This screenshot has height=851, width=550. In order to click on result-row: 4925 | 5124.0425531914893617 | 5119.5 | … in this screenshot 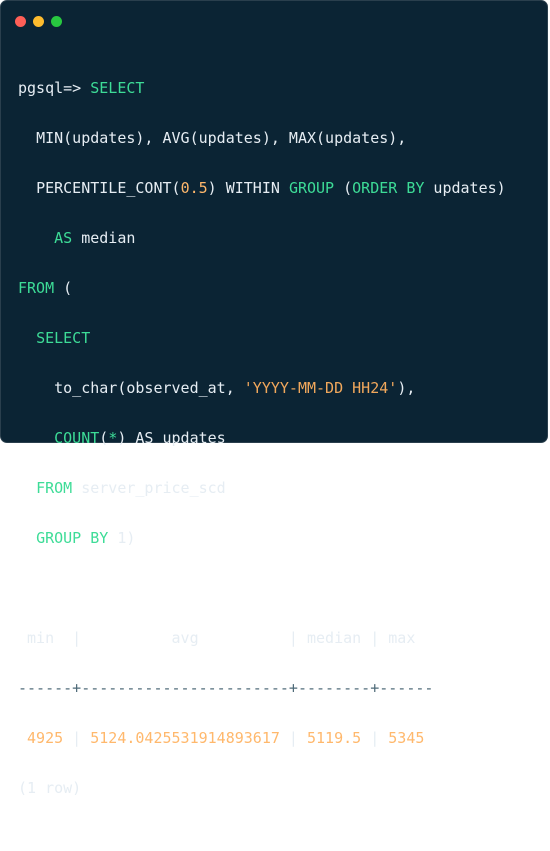, I will do `click(226, 738)`.